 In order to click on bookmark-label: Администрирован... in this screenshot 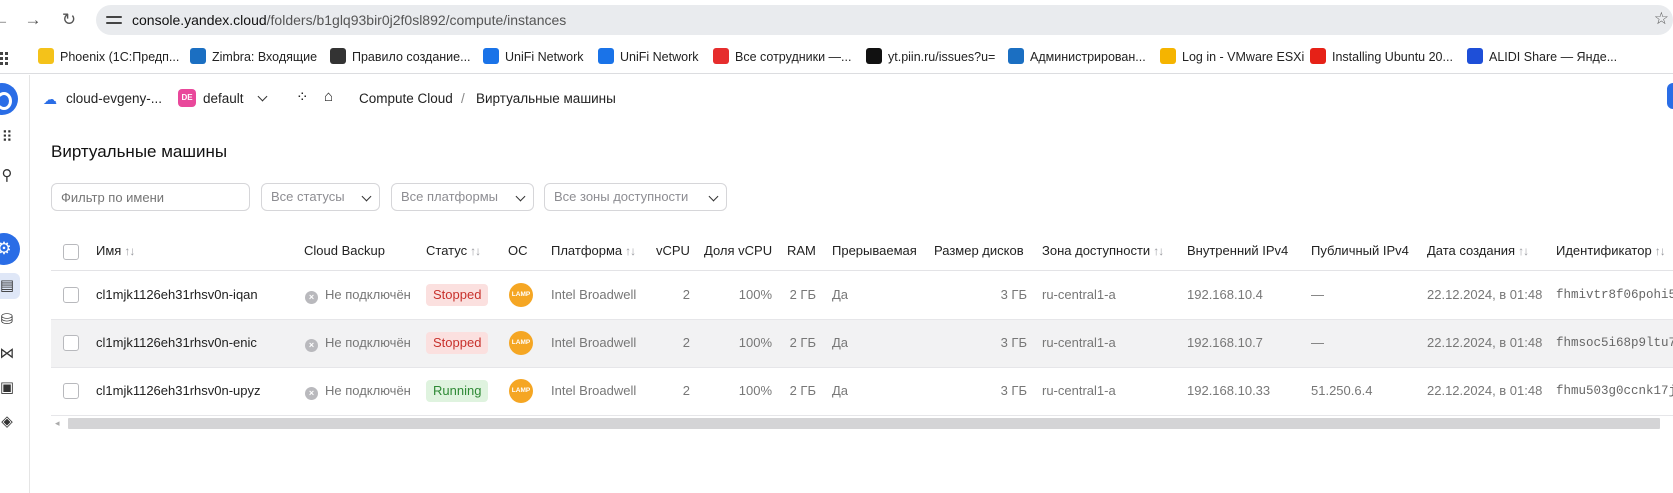, I will do `click(1088, 57)`.